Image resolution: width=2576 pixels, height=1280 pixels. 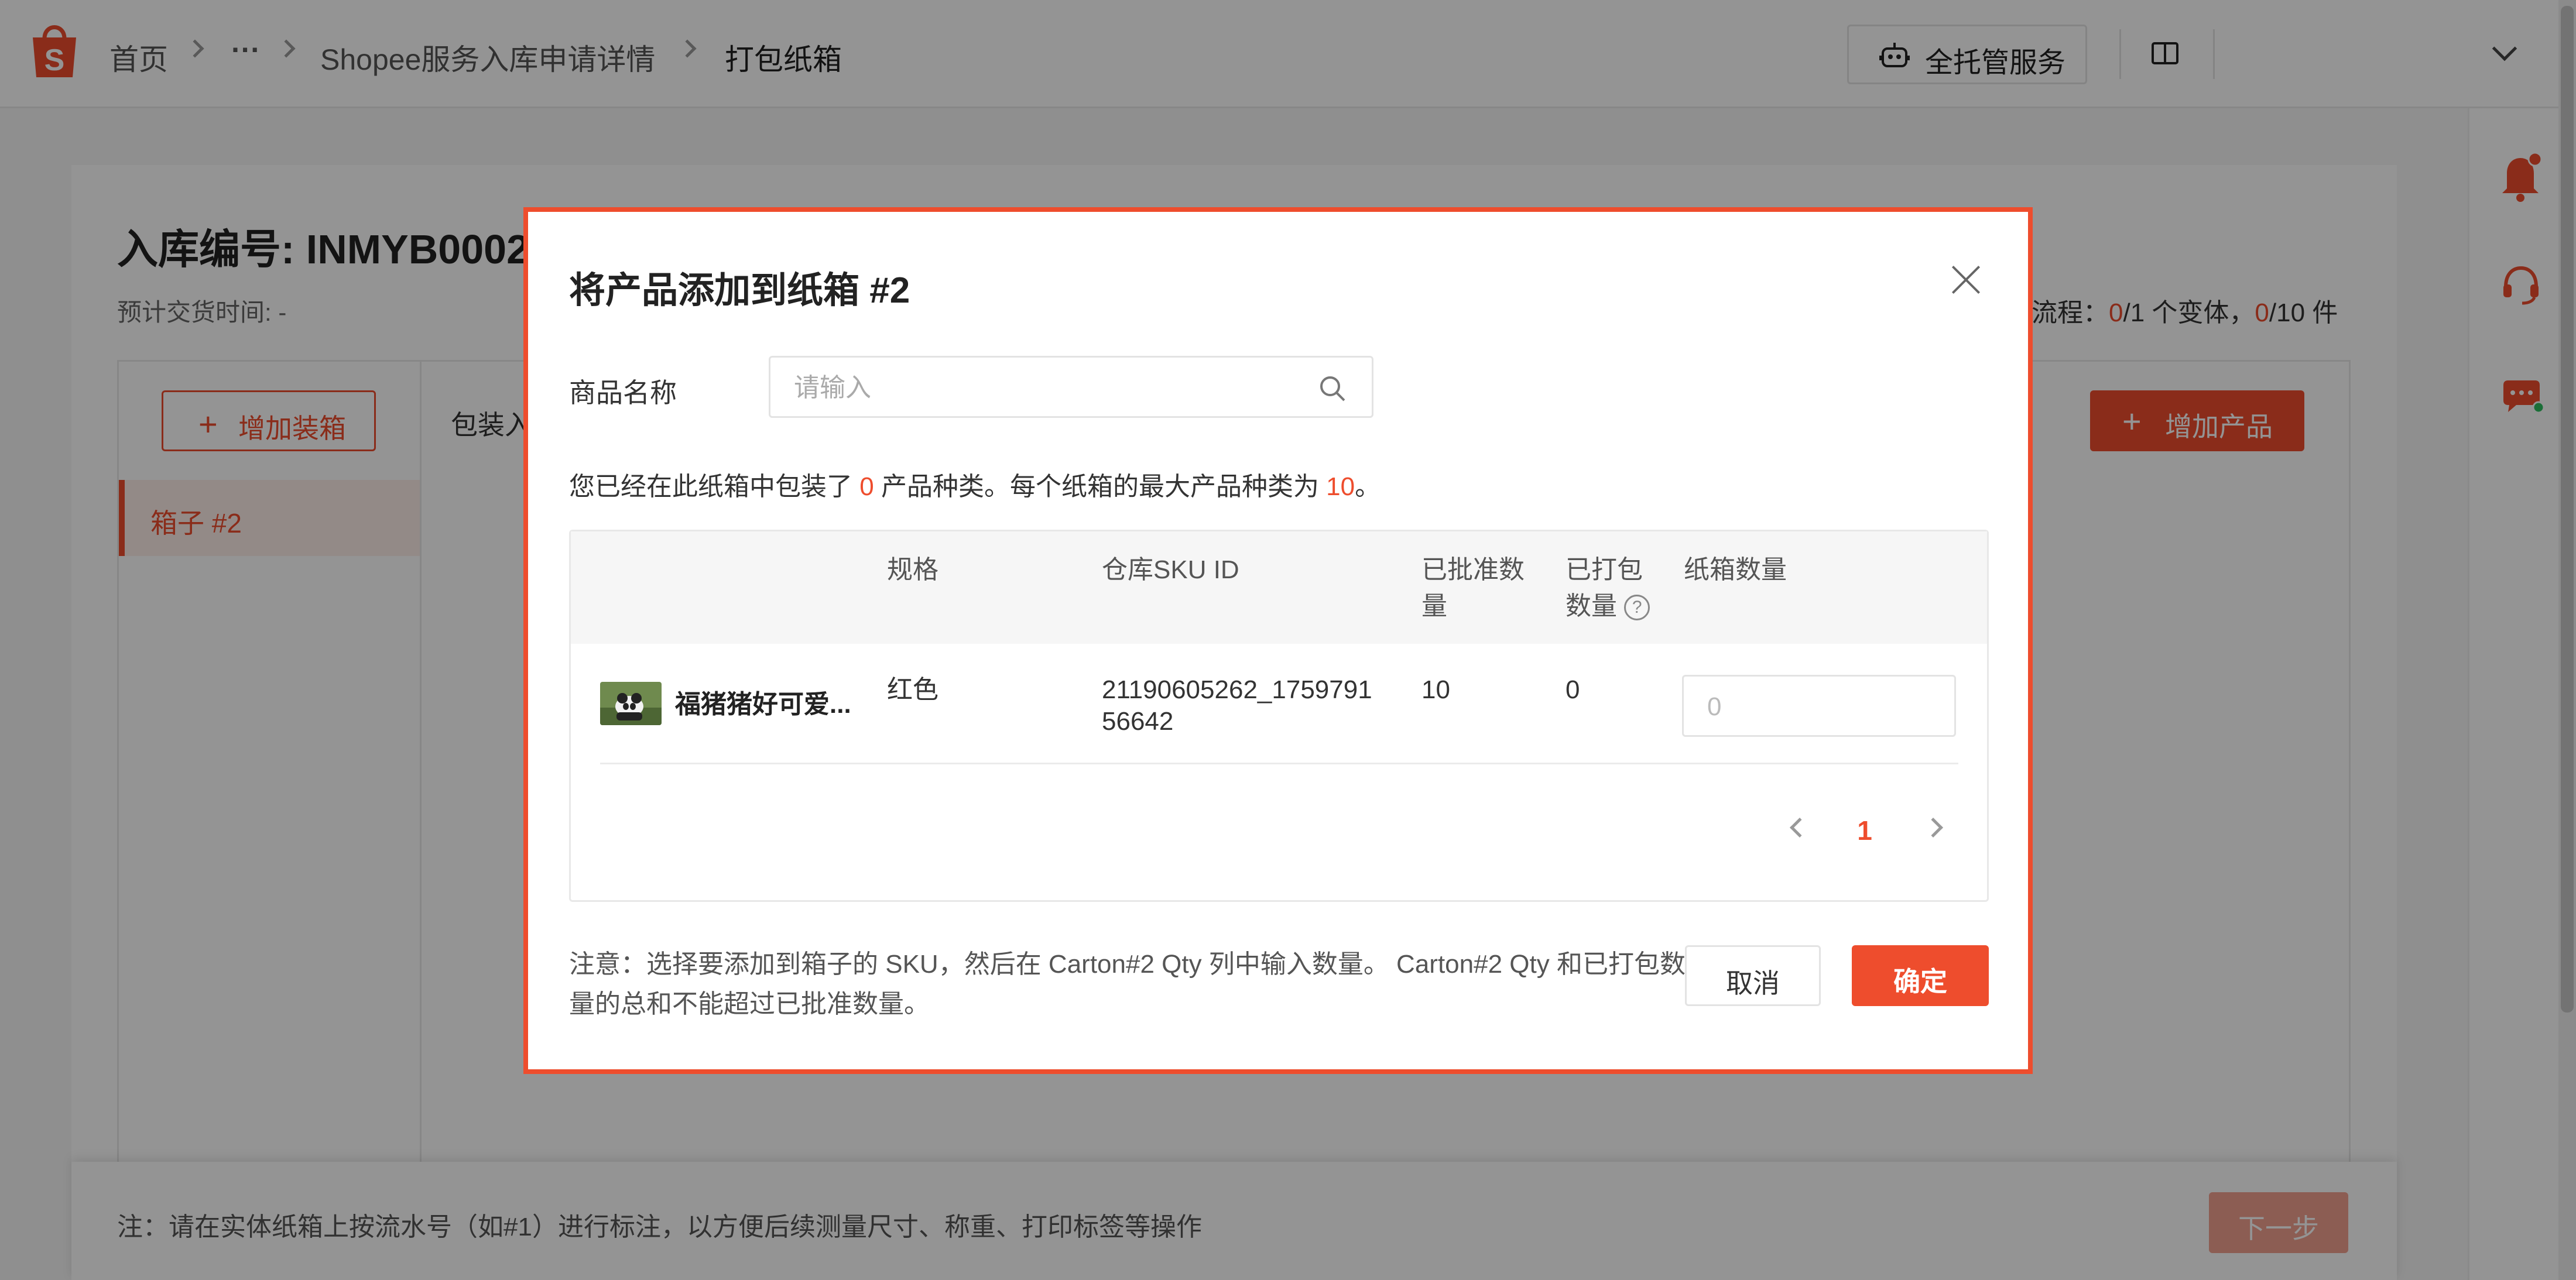 I want to click on confirm-button: 确定, so click(x=1920, y=975).